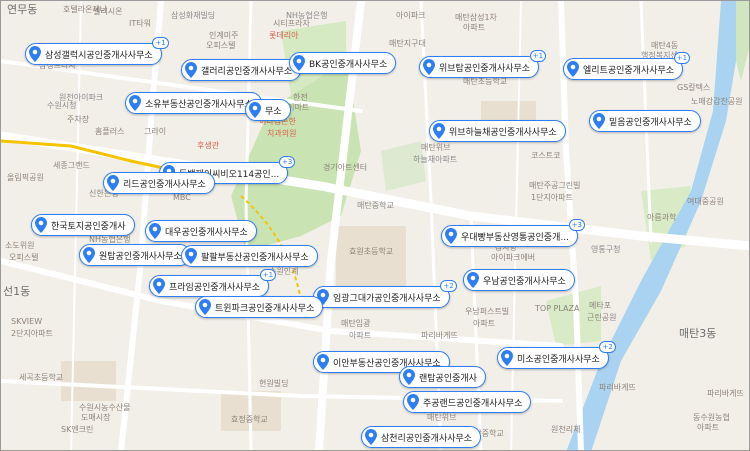  What do you see at coordinates (485, 68) in the screenshot?
I see `marker-label: 위브탑공인중개사사무소` at bounding box center [485, 68].